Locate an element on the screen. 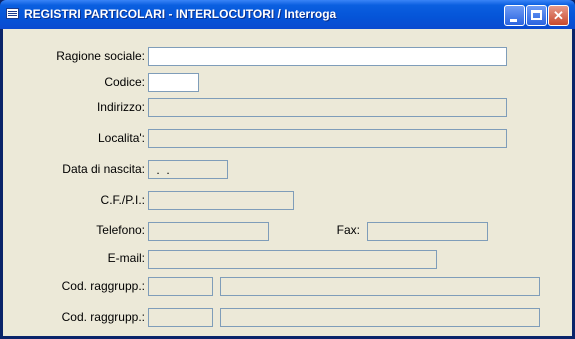 This screenshot has height=339, width=575. minimize-button is located at coordinates (514, 15).